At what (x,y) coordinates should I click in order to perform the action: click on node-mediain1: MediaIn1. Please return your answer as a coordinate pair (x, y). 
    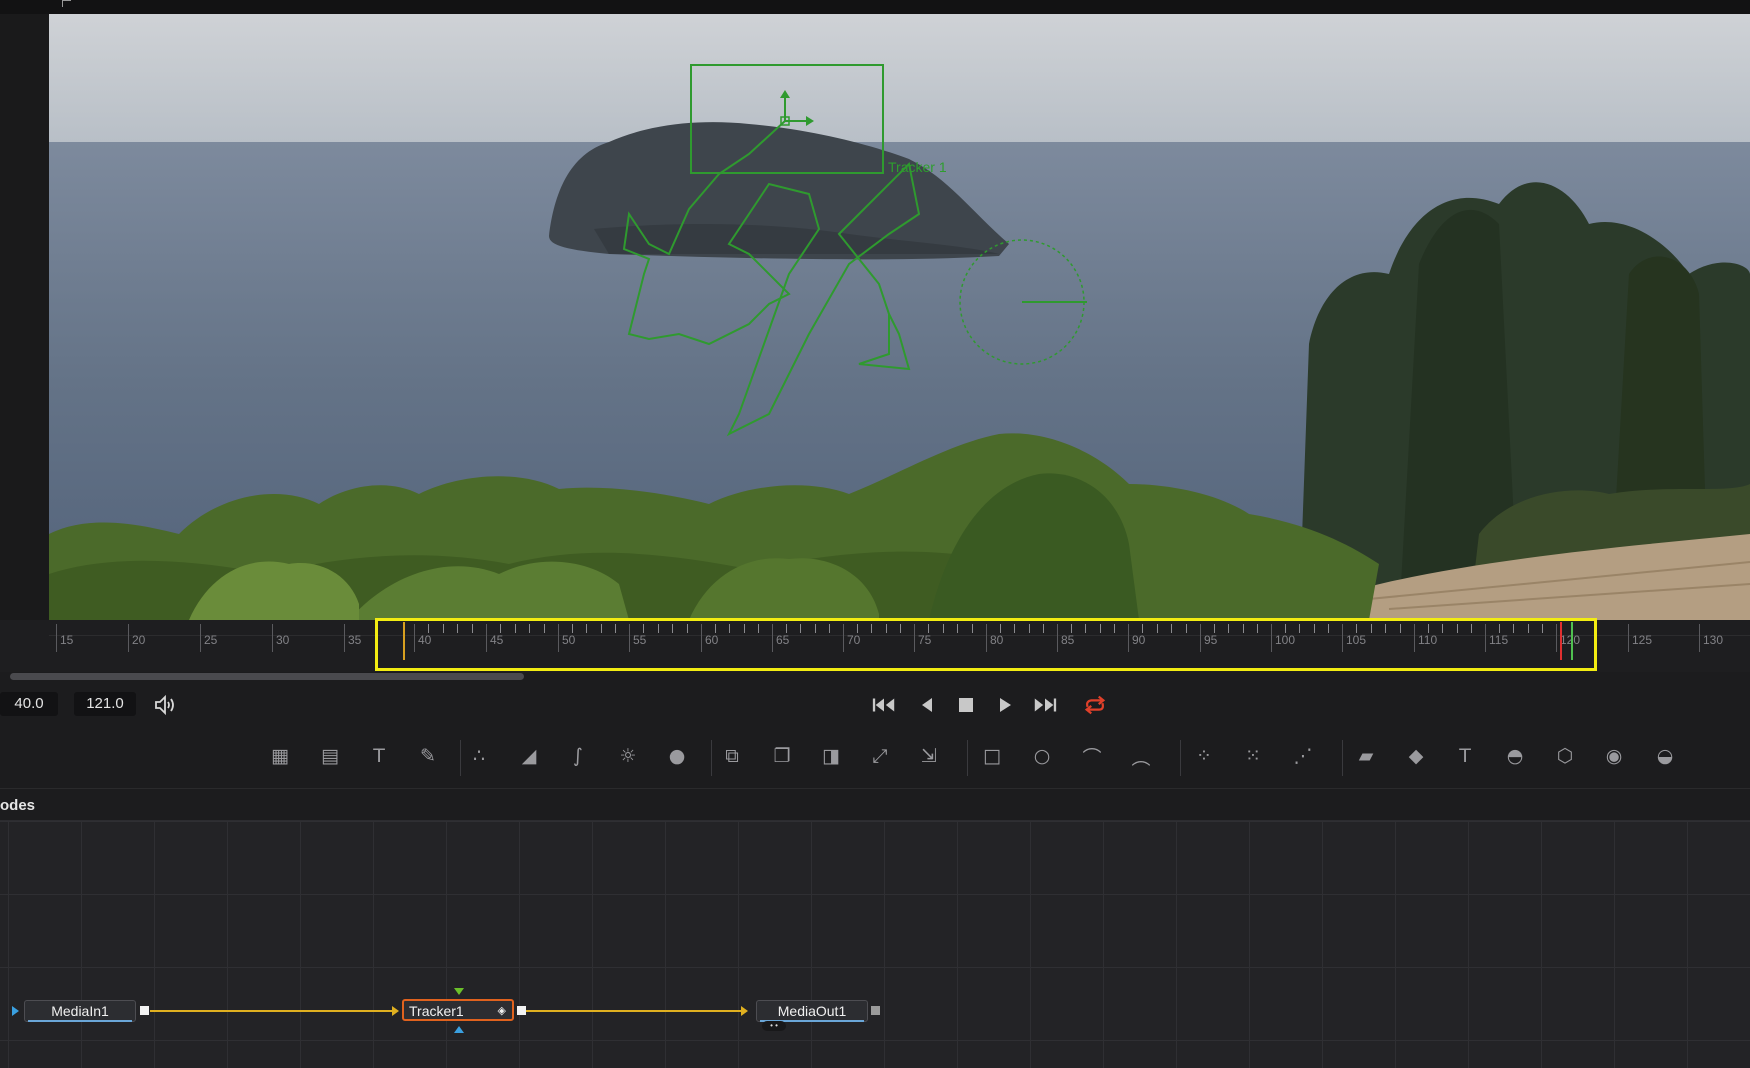
    Looking at the image, I should click on (80, 1011).